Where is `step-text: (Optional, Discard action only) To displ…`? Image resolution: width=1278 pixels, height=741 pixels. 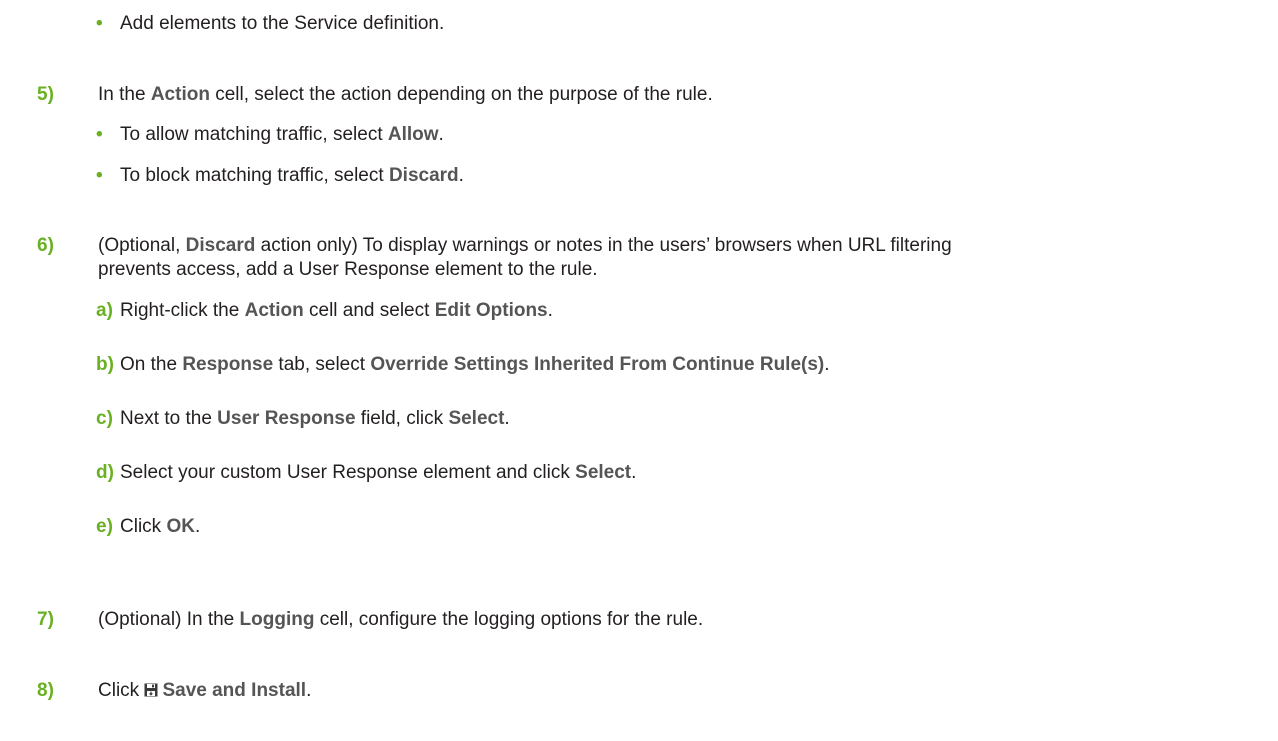
step-text: (Optional, Discard action only) To displ… is located at coordinates (525, 245).